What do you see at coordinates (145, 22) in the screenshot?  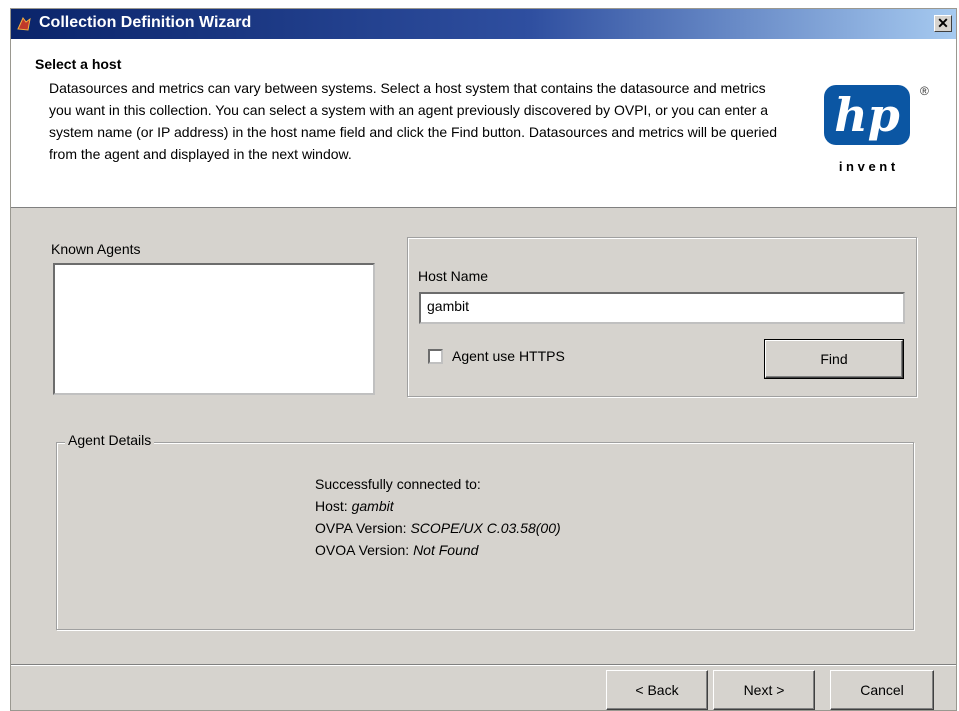 I see `window-title: Collection Definition Wizard` at bounding box center [145, 22].